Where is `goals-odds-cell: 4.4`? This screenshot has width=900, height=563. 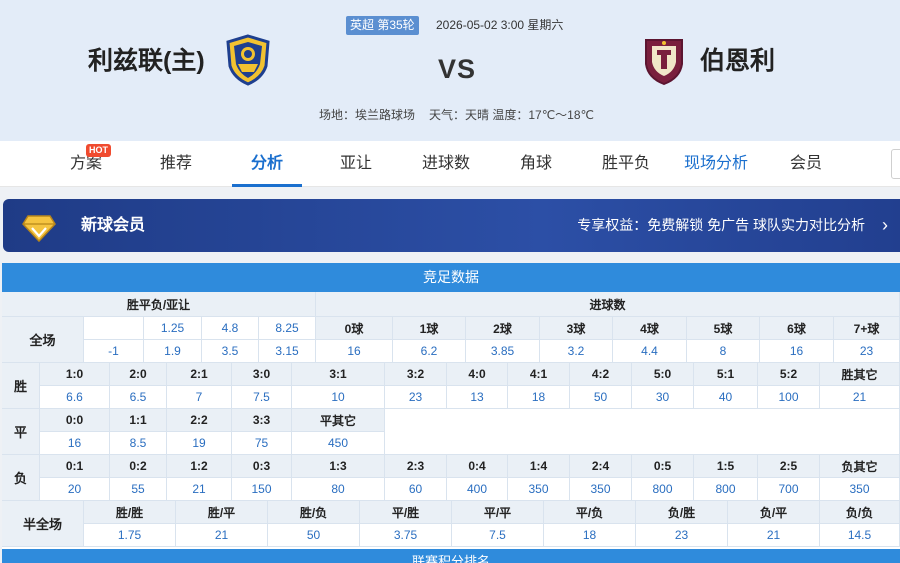 goals-odds-cell: 4.4 is located at coordinates (650, 351).